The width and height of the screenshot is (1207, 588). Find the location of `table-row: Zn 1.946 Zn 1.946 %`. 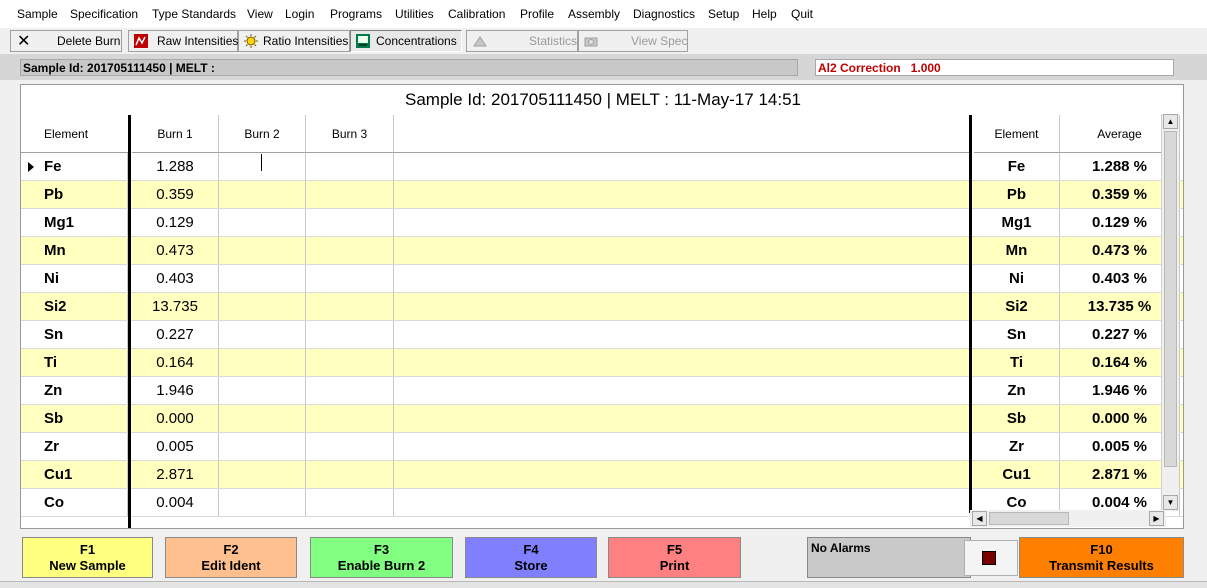

table-row: Zn 1.946 Zn 1.946 % is located at coordinates (602, 391).